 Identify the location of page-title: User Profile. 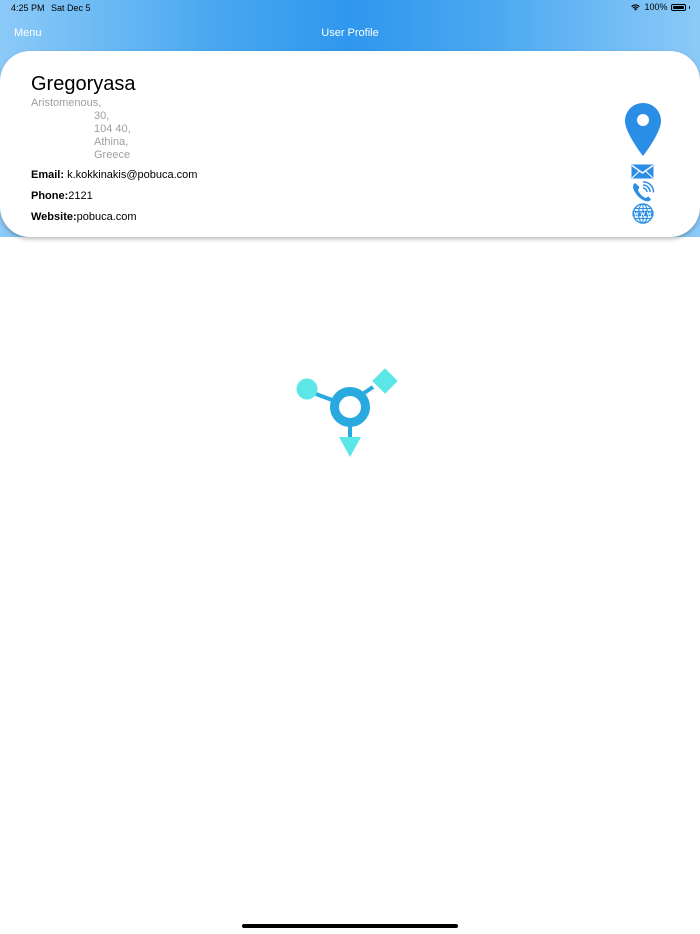
(350, 33).